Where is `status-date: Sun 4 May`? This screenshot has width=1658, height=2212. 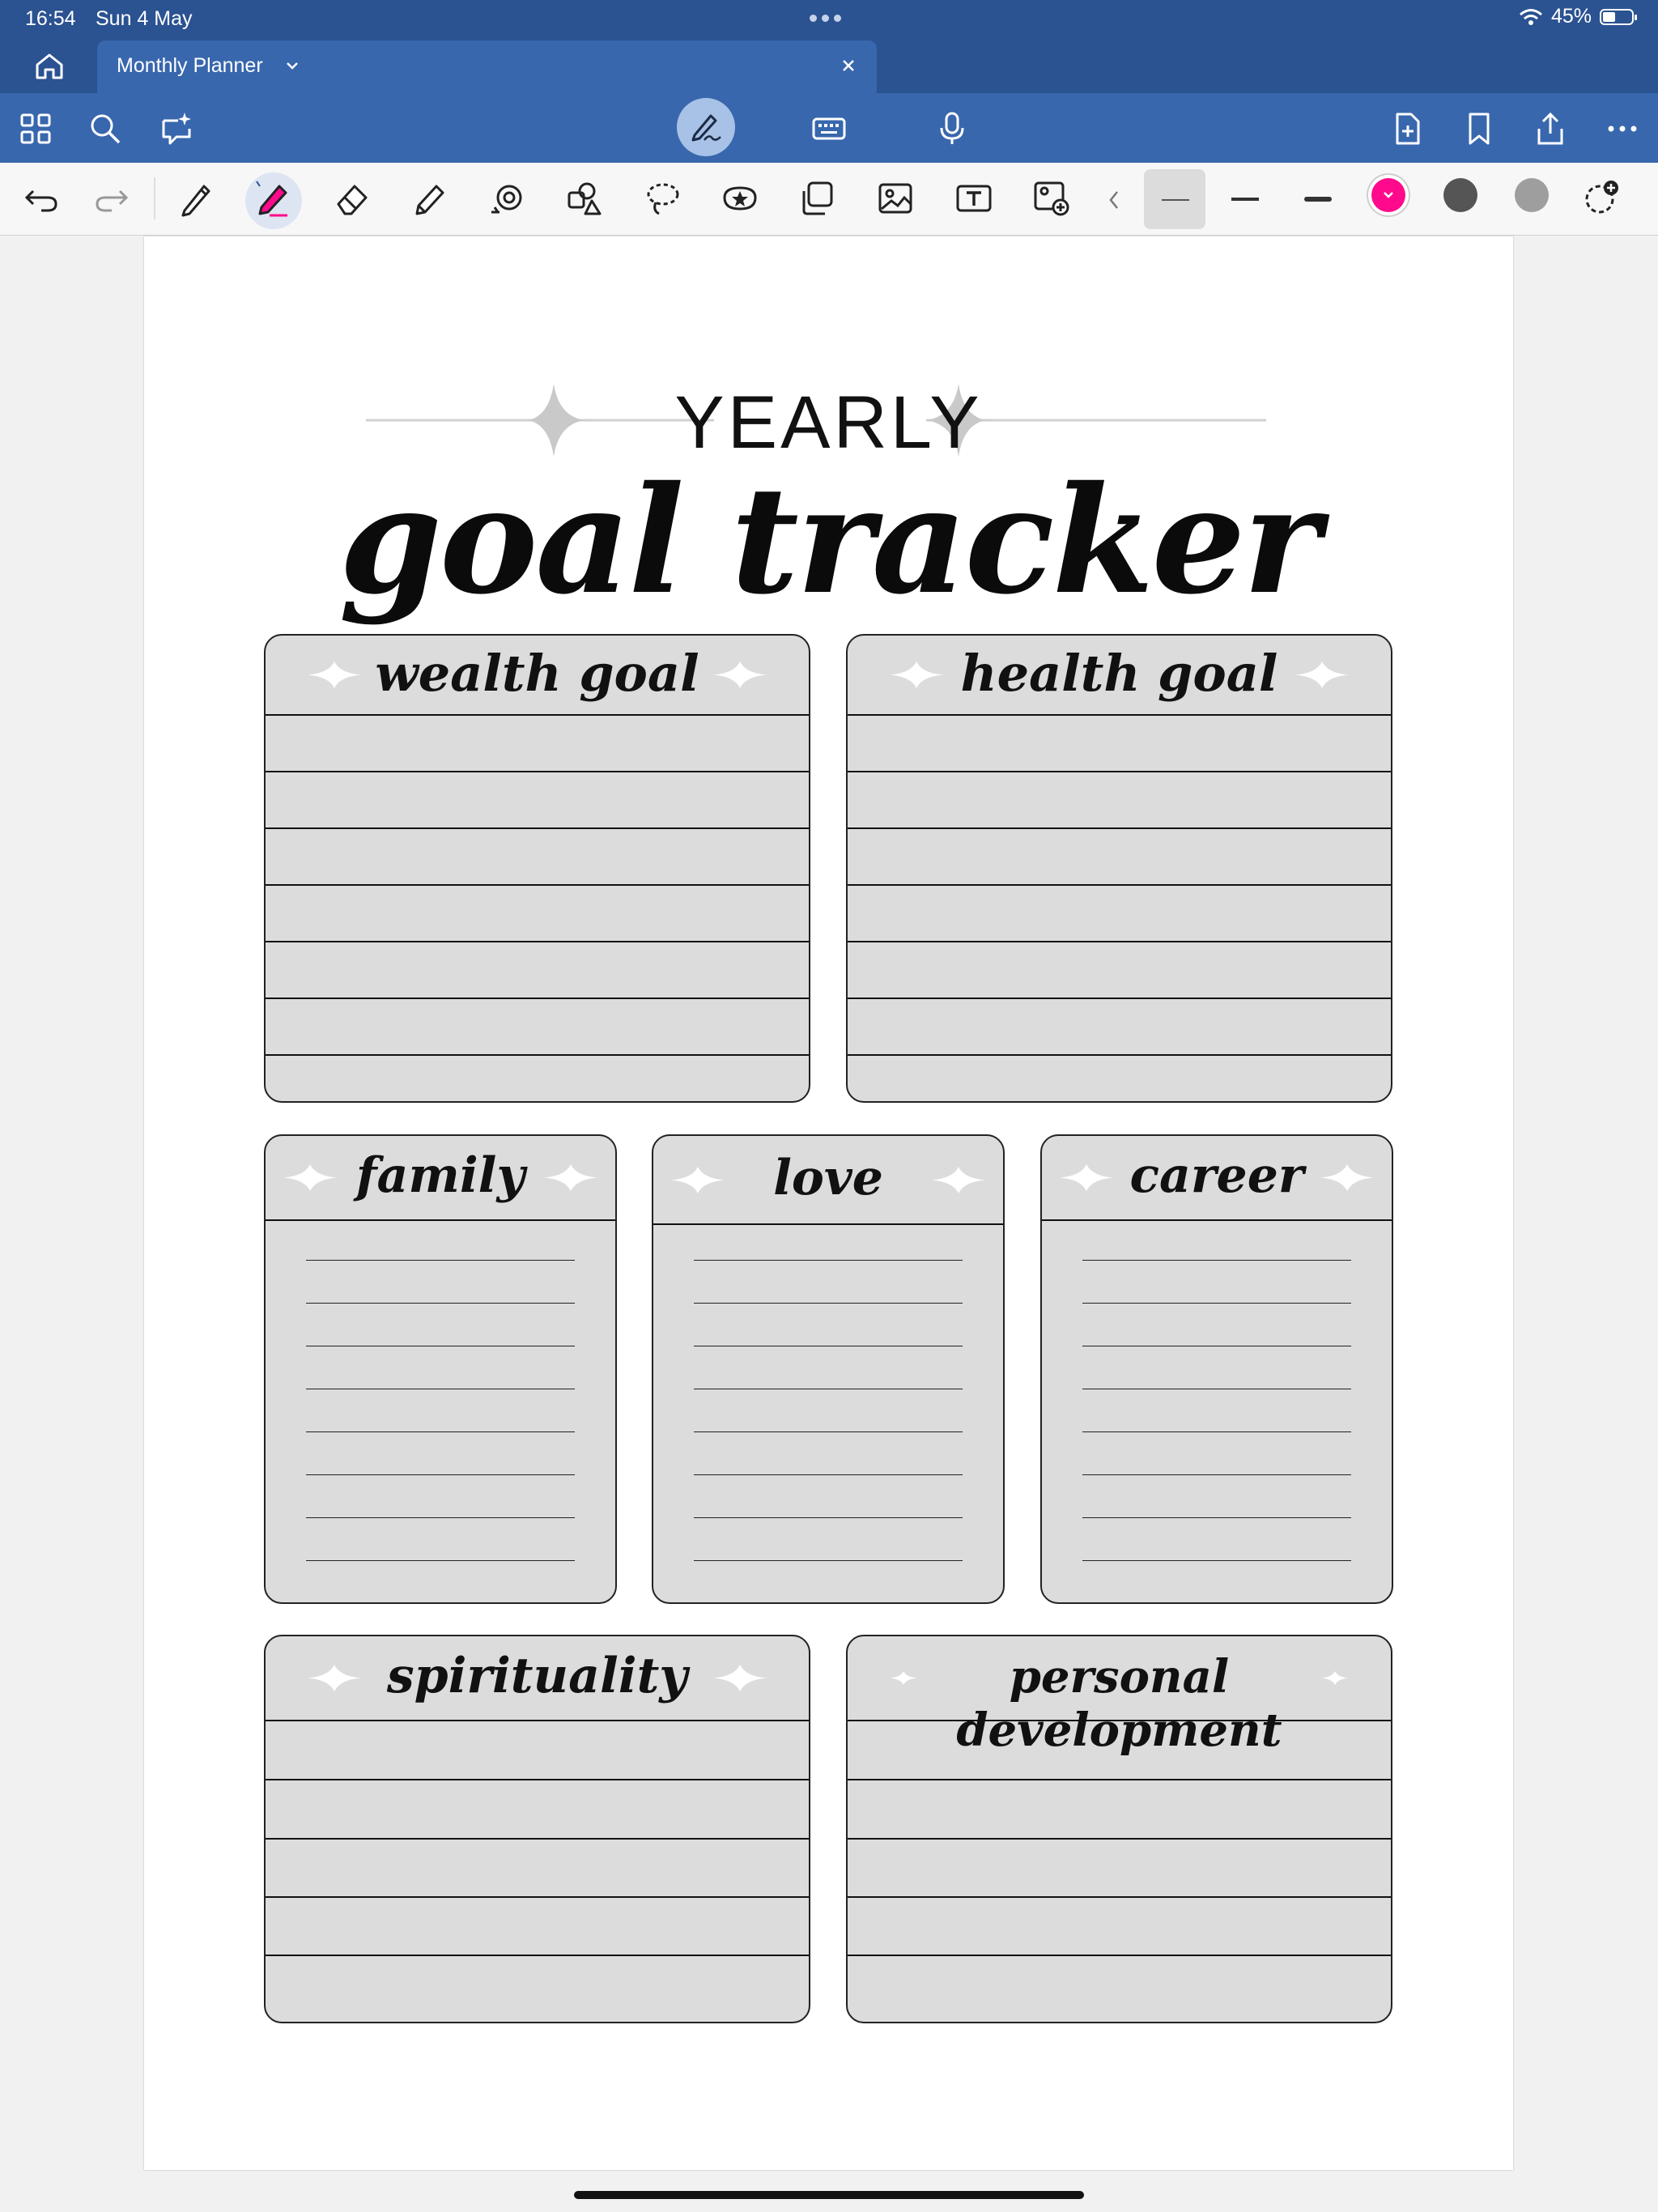 status-date: Sun 4 May is located at coordinates (144, 19).